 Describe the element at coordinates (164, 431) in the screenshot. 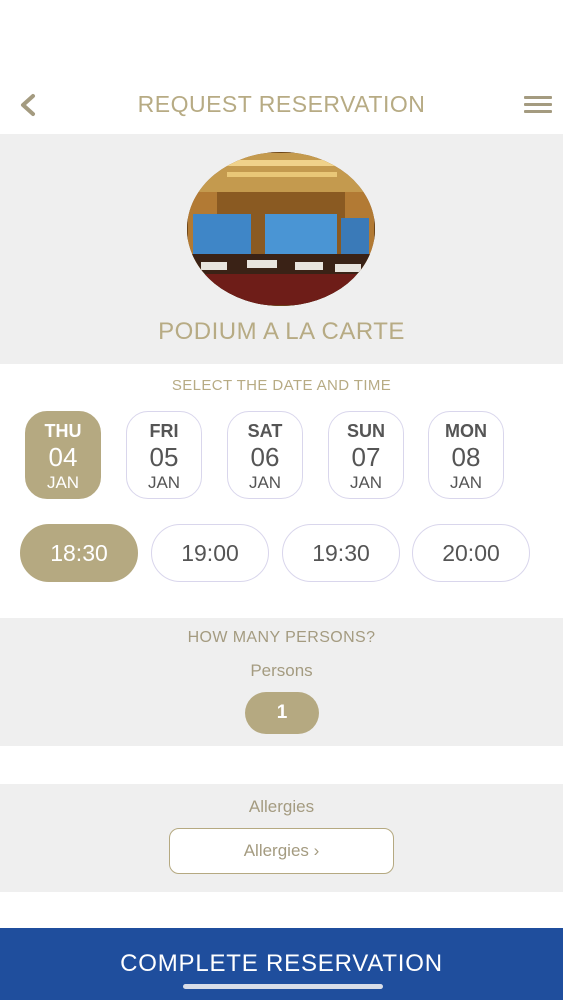

I see `date-dow: FRI` at that location.